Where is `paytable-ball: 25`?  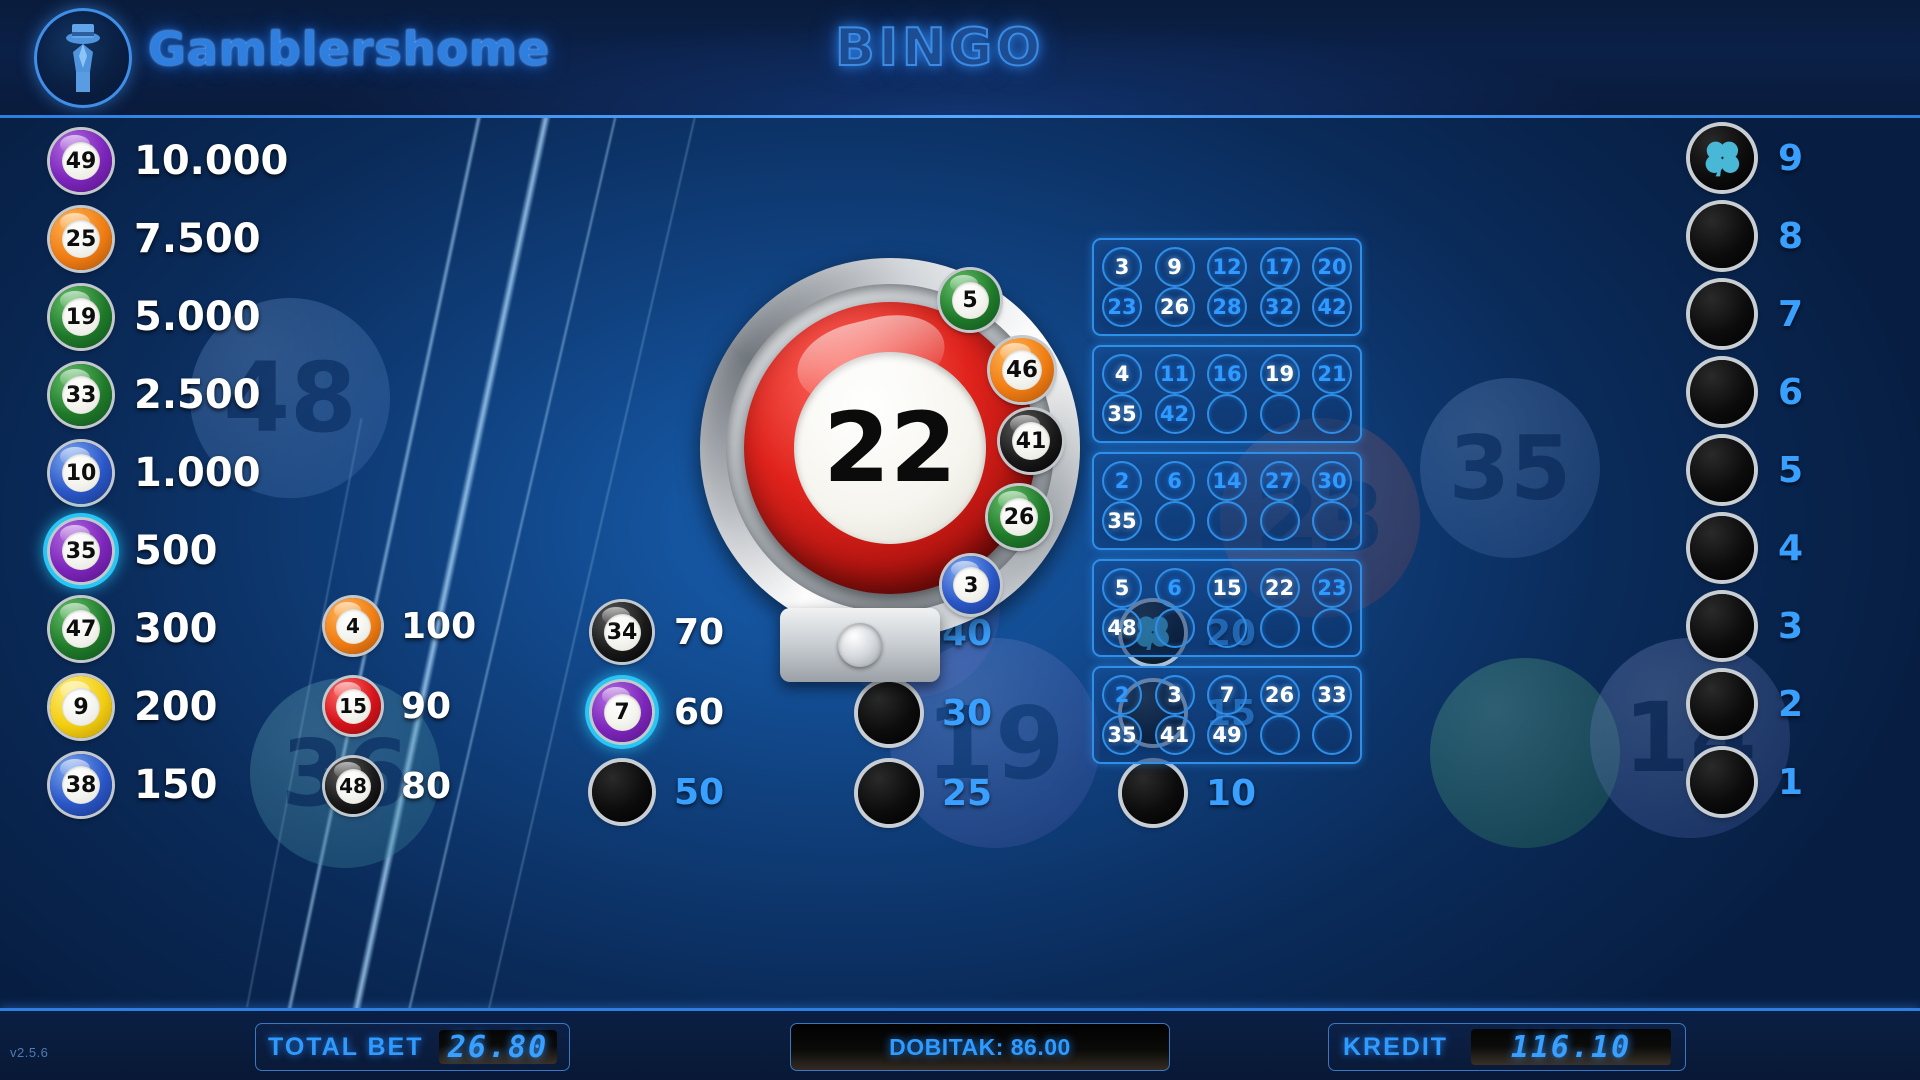 paytable-ball: 25 is located at coordinates (81, 239).